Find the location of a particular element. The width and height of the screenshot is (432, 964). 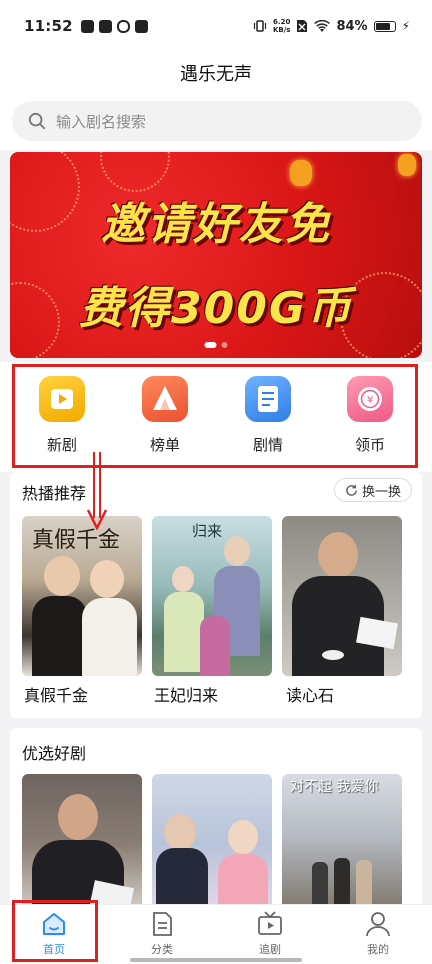

quick-nav-coins: ¥ 领币 is located at coordinates (370, 415).